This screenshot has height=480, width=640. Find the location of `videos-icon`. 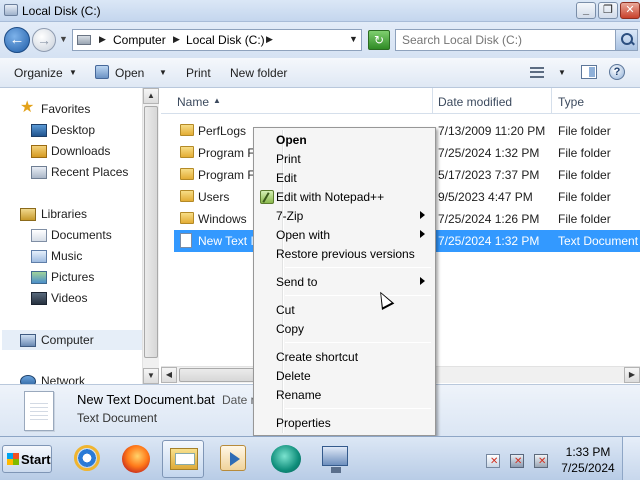

videos-icon is located at coordinates (39, 298).